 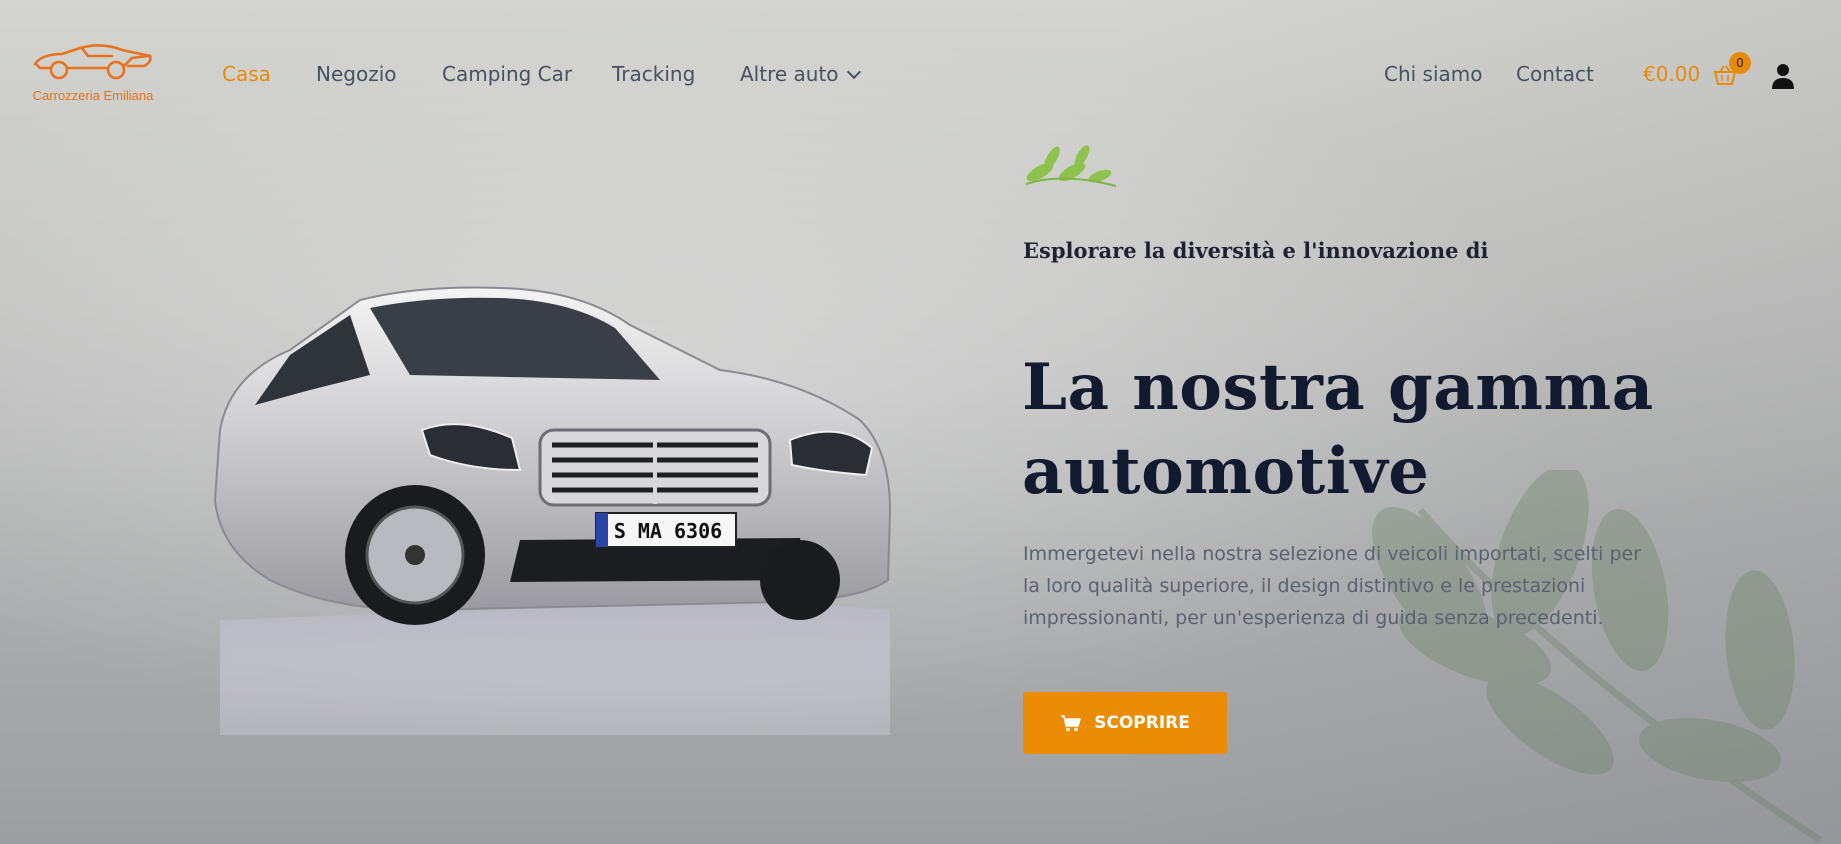 I want to click on hero-headline: La nostra gamma automotive, so click(x=1382, y=430).